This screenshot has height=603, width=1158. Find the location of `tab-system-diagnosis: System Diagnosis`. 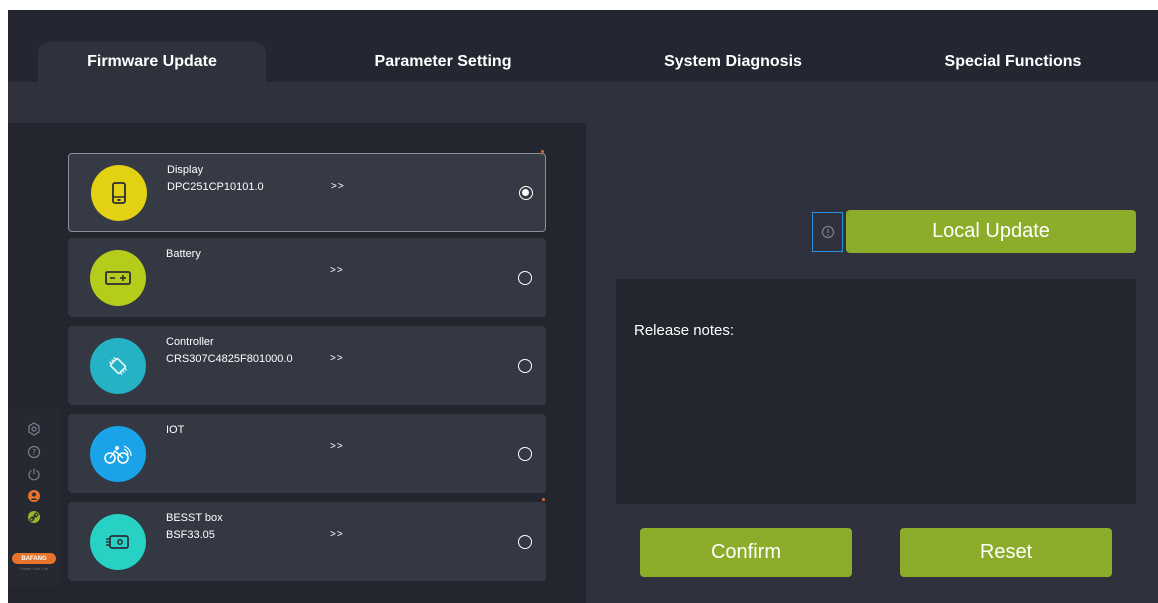

tab-system-diagnosis: System Diagnosis is located at coordinates (733, 62).